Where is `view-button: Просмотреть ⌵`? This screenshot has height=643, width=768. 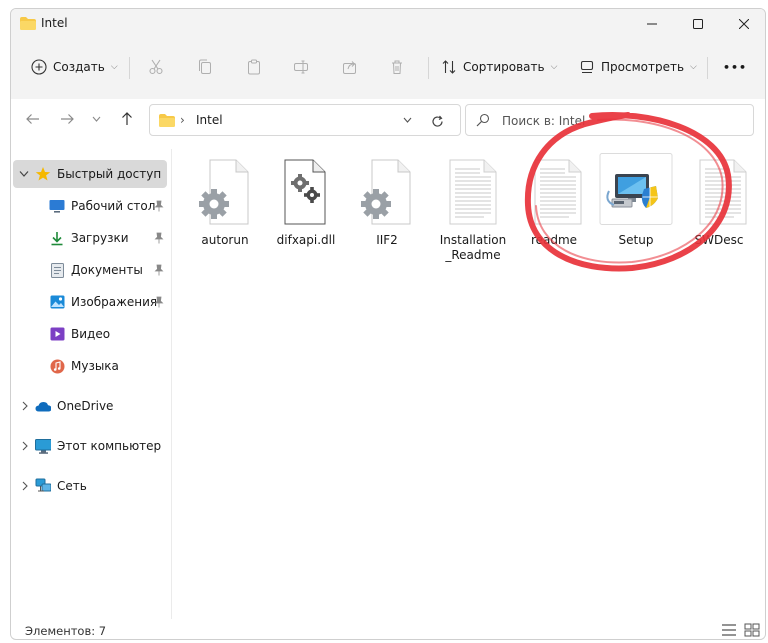
view-button: Просмотреть ⌵ is located at coordinates (638, 67).